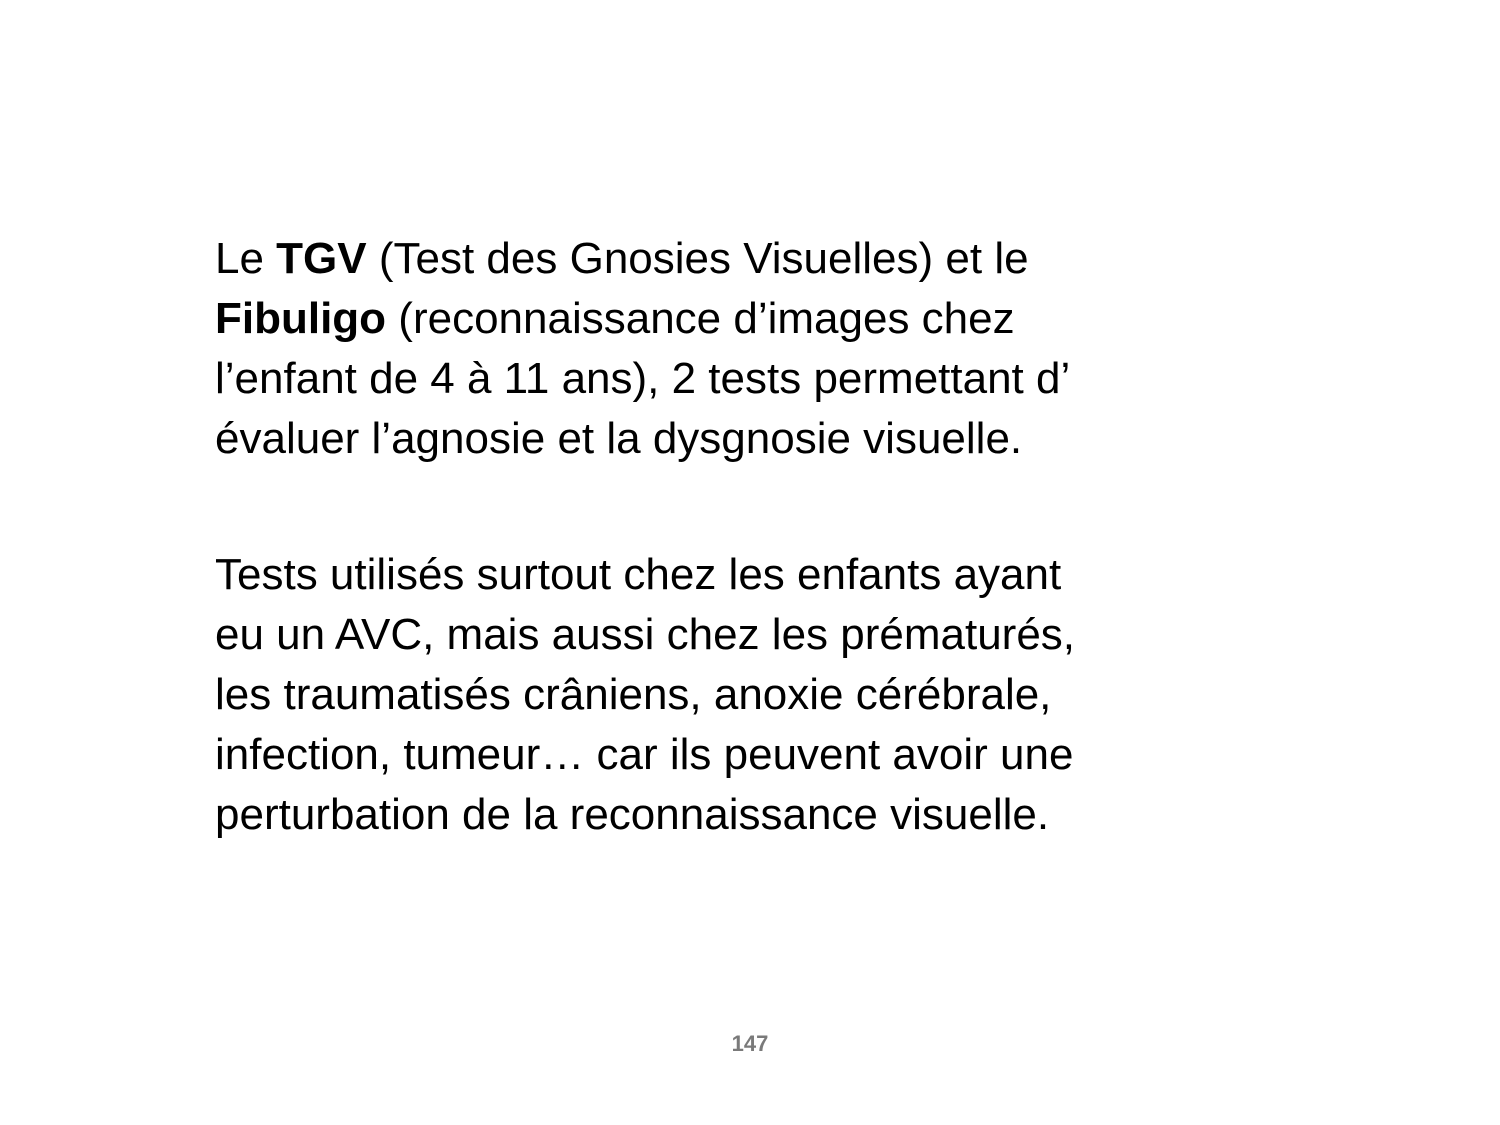 The image size is (1500, 1125). Describe the element at coordinates (301, 318) in the screenshot. I see `fibuligo-term: Fibuligo` at that location.